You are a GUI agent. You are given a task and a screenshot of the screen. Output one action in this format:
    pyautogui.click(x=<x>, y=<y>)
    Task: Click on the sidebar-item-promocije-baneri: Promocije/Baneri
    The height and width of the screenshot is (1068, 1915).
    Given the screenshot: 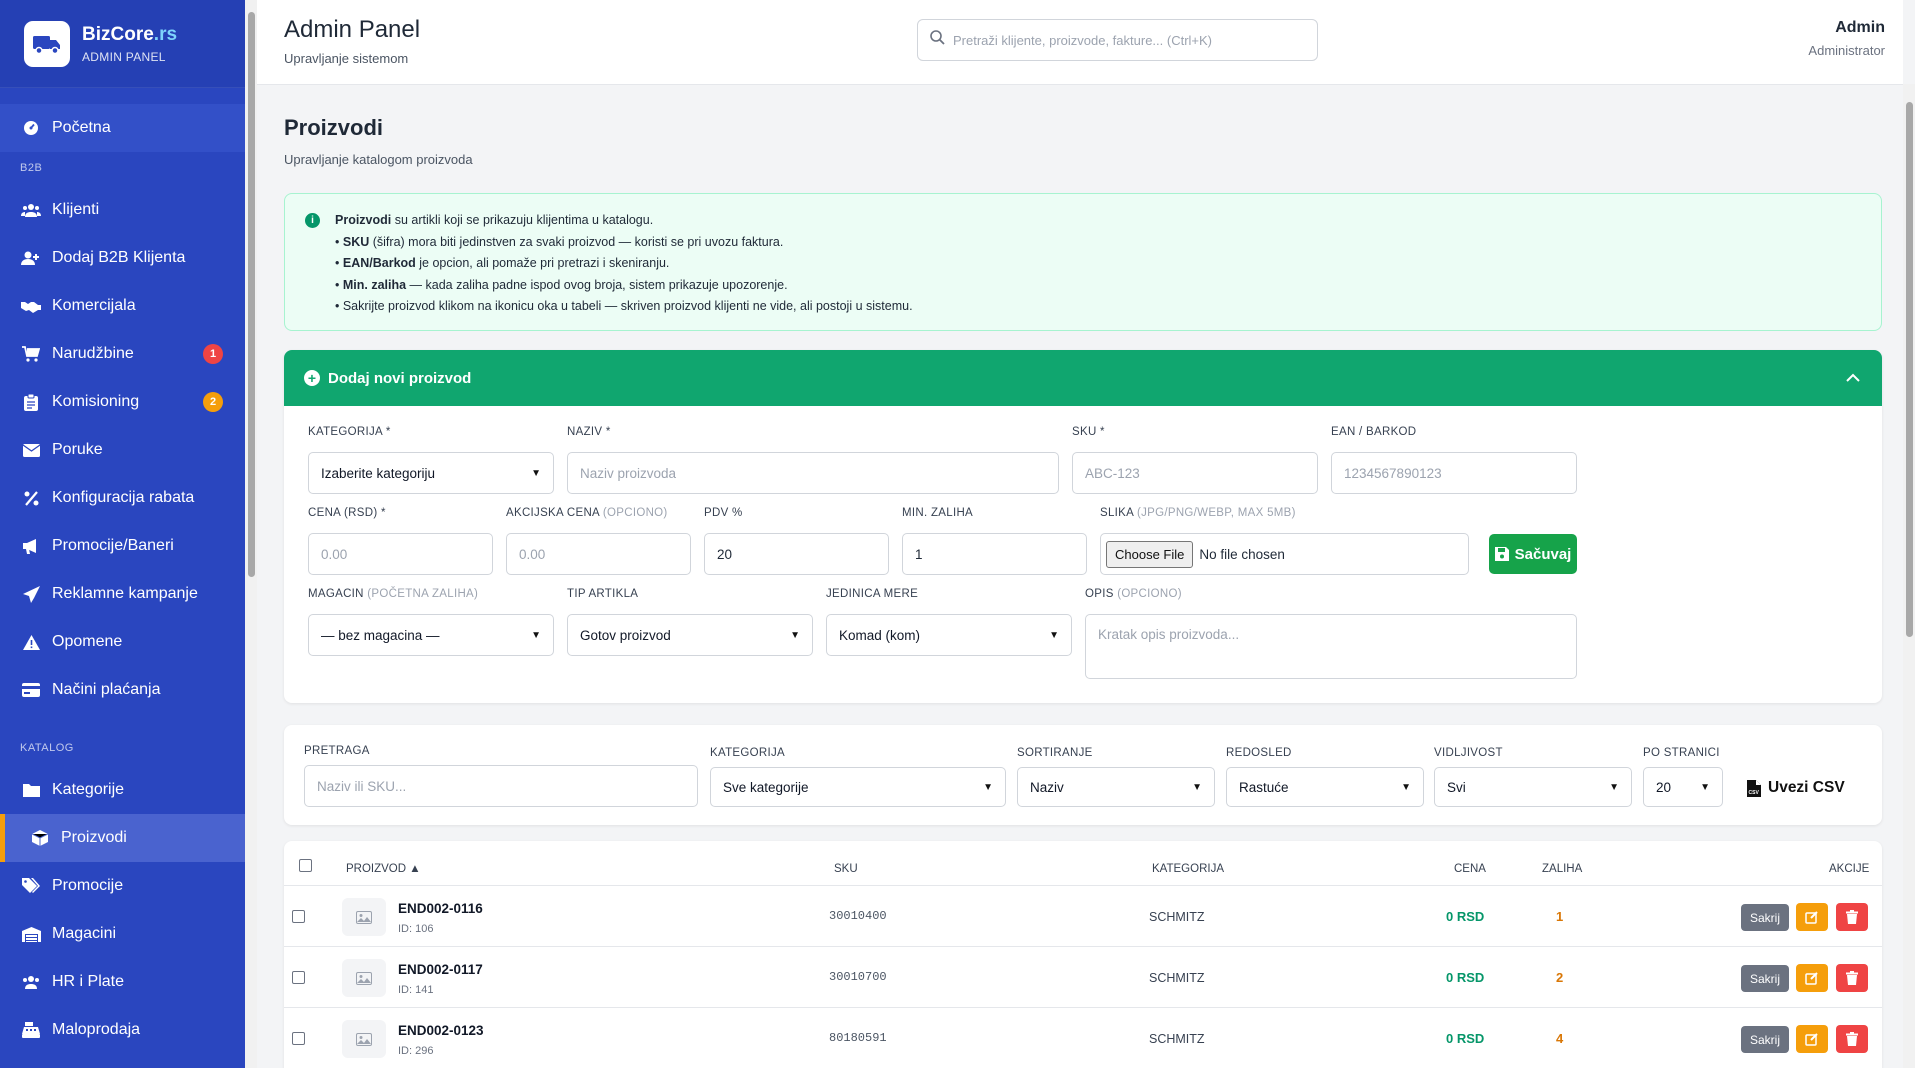 What is the action you would take?
    pyautogui.click(x=122, y=546)
    